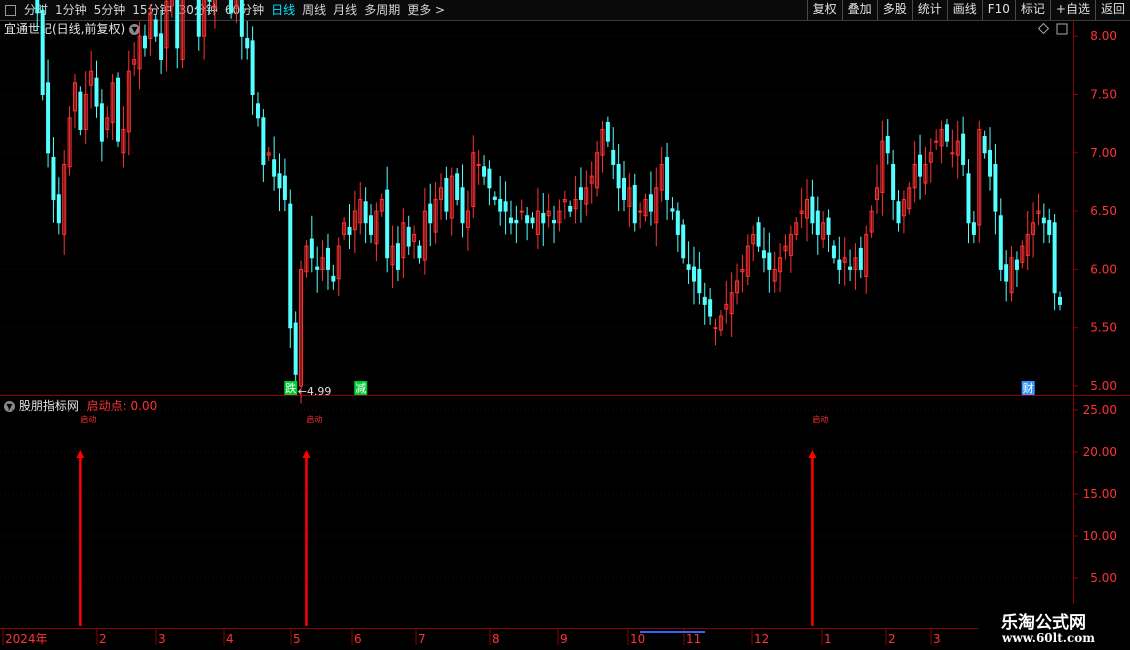 The height and width of the screenshot is (650, 1130). I want to click on x-tick-label: 8, so click(496, 639).